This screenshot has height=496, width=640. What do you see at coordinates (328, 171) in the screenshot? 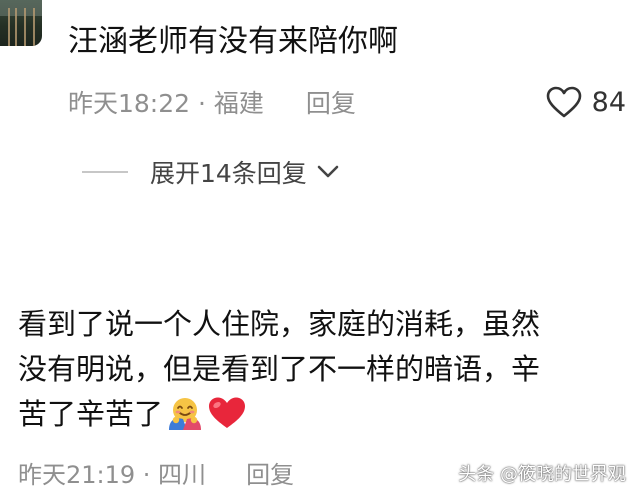
I see `chevron-down-icon` at bounding box center [328, 171].